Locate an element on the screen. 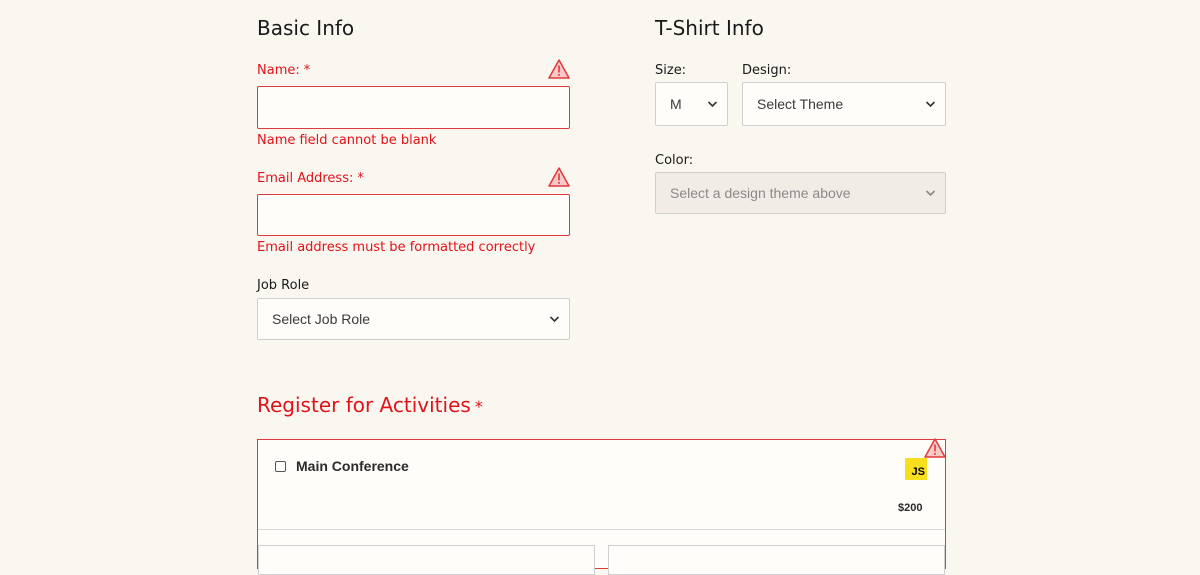  name-label-text: Name: is located at coordinates (278, 70).